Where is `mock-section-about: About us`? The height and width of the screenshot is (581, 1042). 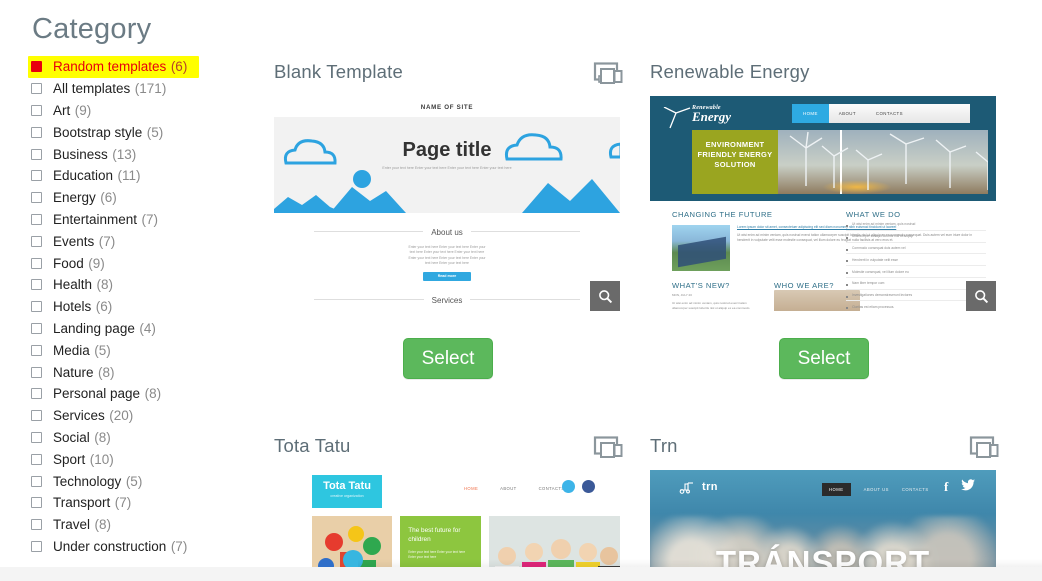 mock-section-about: About us is located at coordinates (447, 231).